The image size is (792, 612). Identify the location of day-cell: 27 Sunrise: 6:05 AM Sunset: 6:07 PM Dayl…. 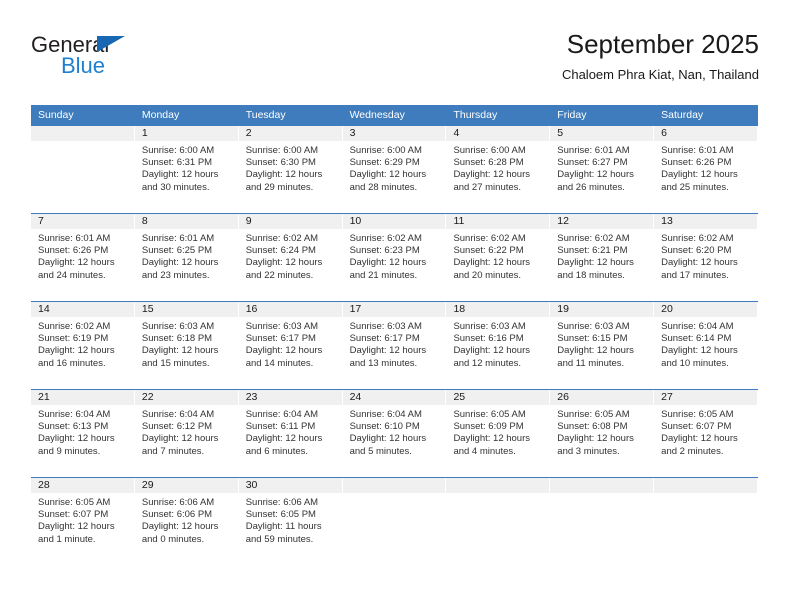
(706, 433).